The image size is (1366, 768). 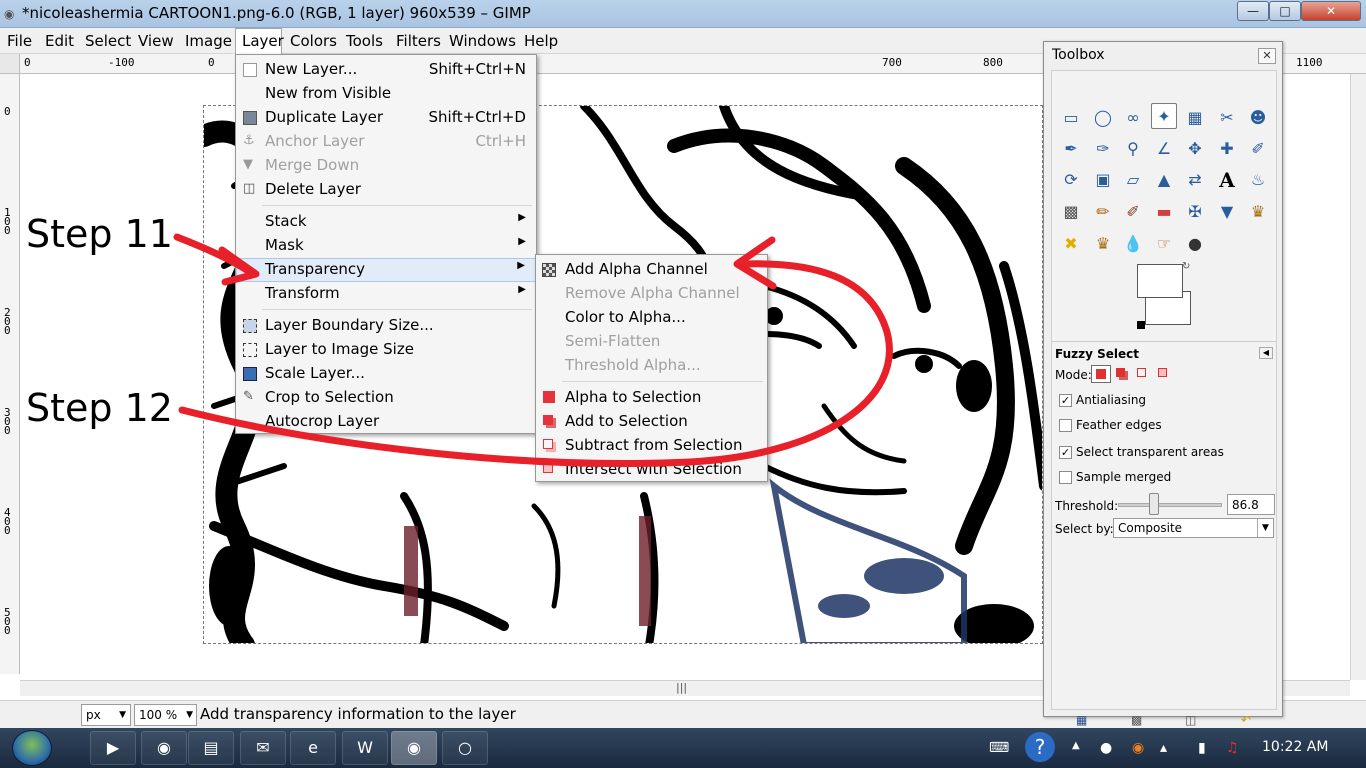 I want to click on menu-item-anchor-layer: ⚓ Anchor Layer Ctrl+H, so click(x=386, y=142).